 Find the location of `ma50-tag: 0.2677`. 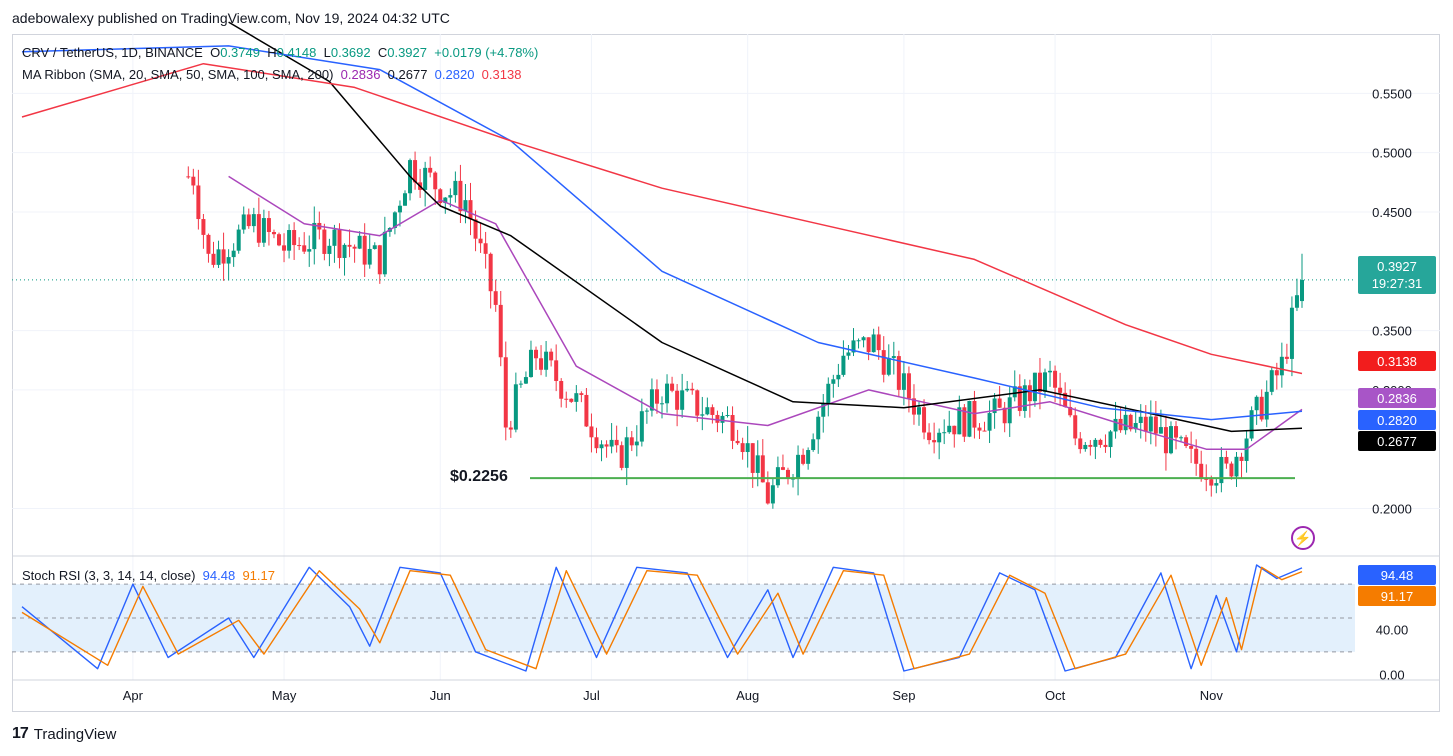

ma50-tag: 0.2677 is located at coordinates (1397, 441).